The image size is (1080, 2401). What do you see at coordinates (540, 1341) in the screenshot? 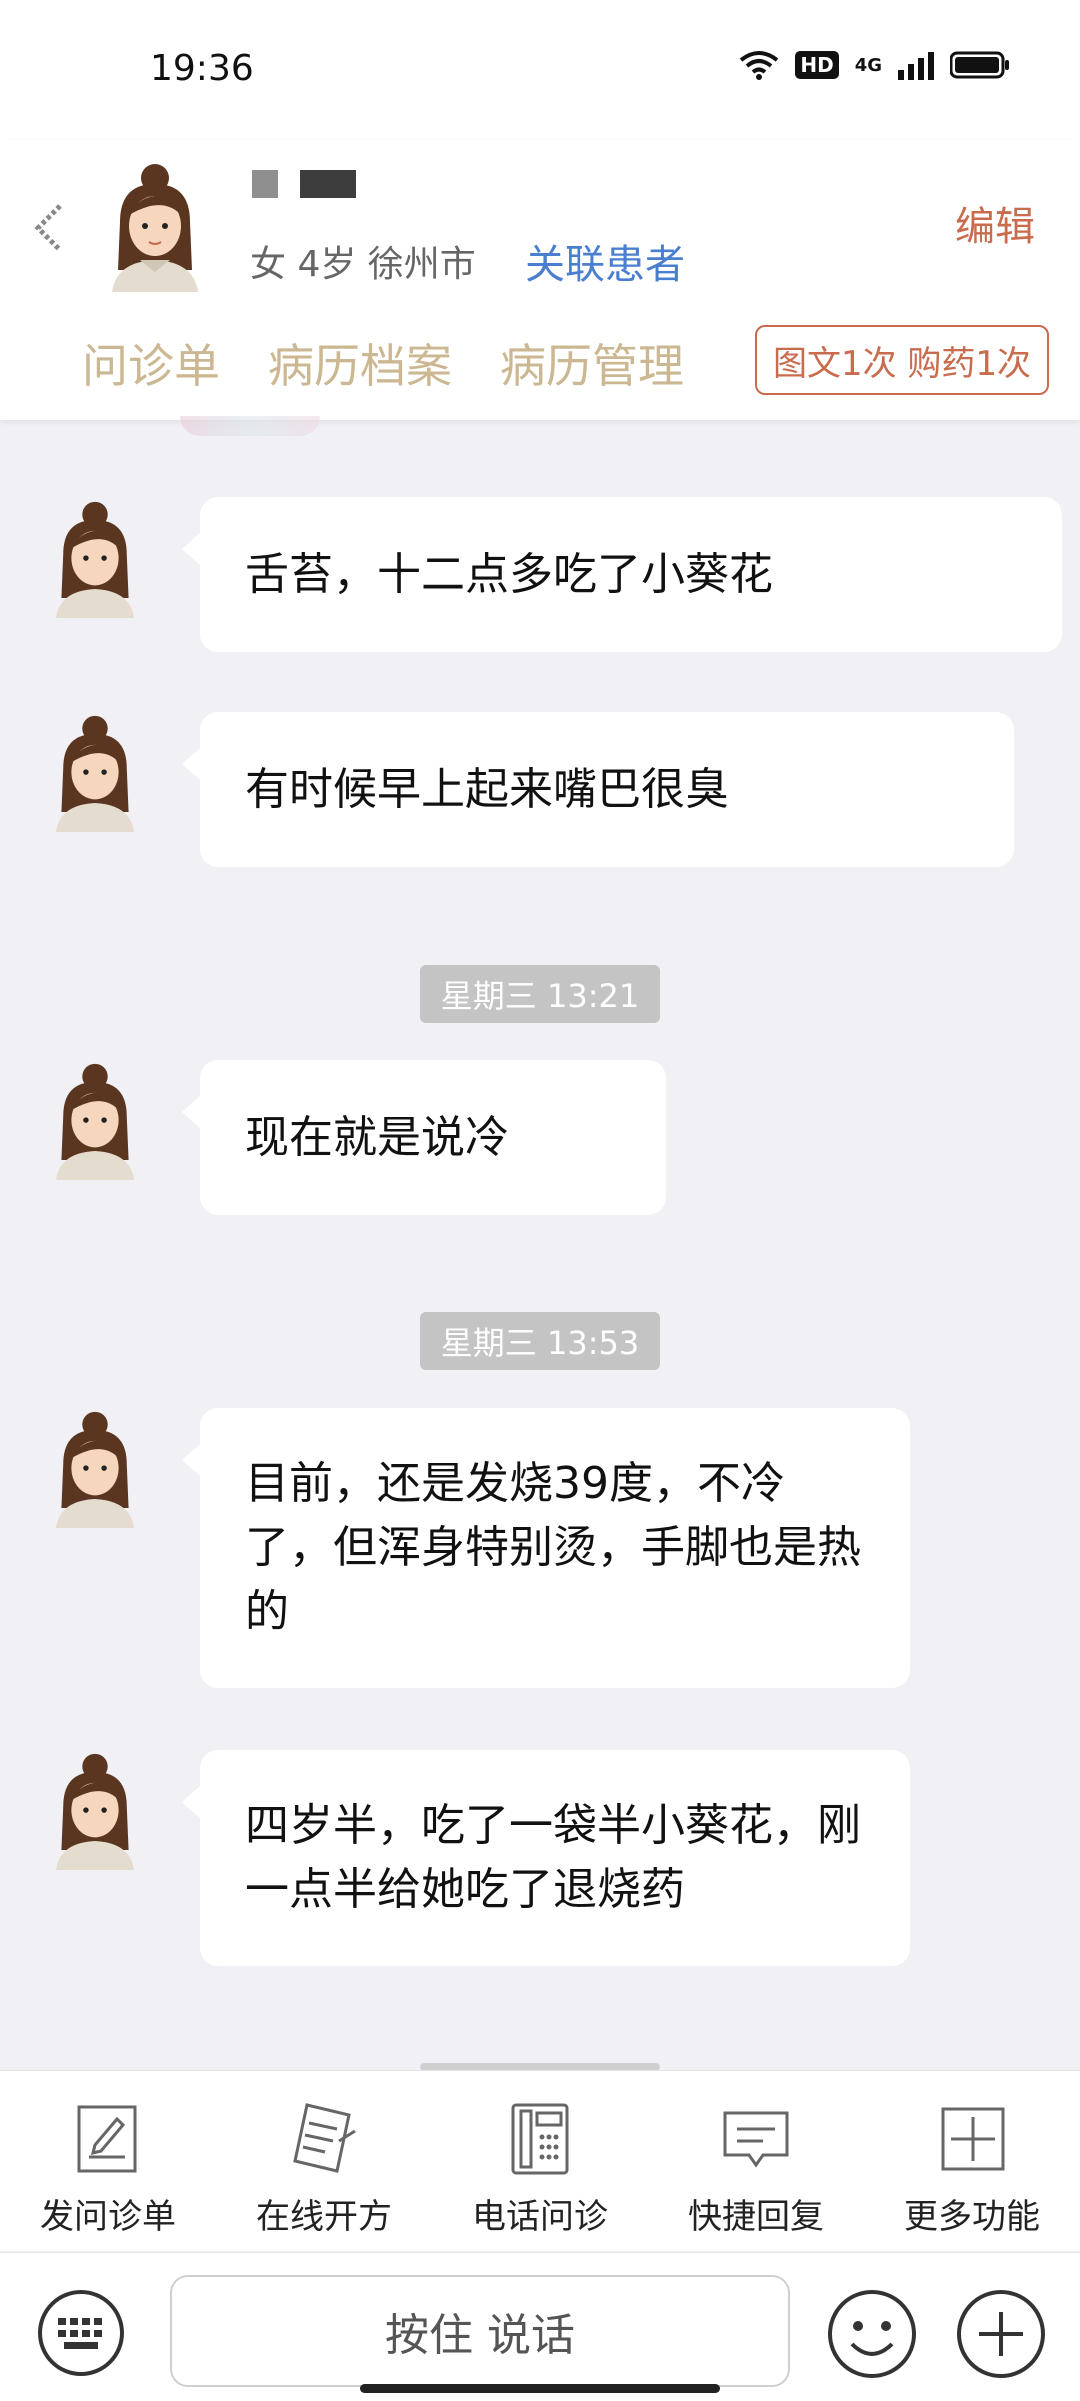
I see `timestamp: 星期三 13:53` at bounding box center [540, 1341].